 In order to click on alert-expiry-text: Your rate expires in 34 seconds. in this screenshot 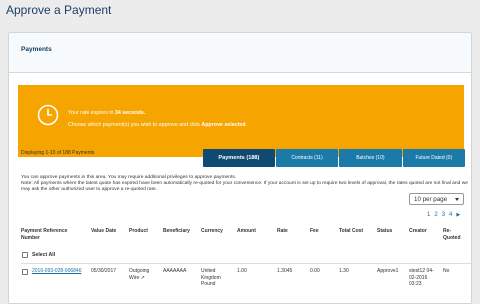, I will do `click(107, 113)`.